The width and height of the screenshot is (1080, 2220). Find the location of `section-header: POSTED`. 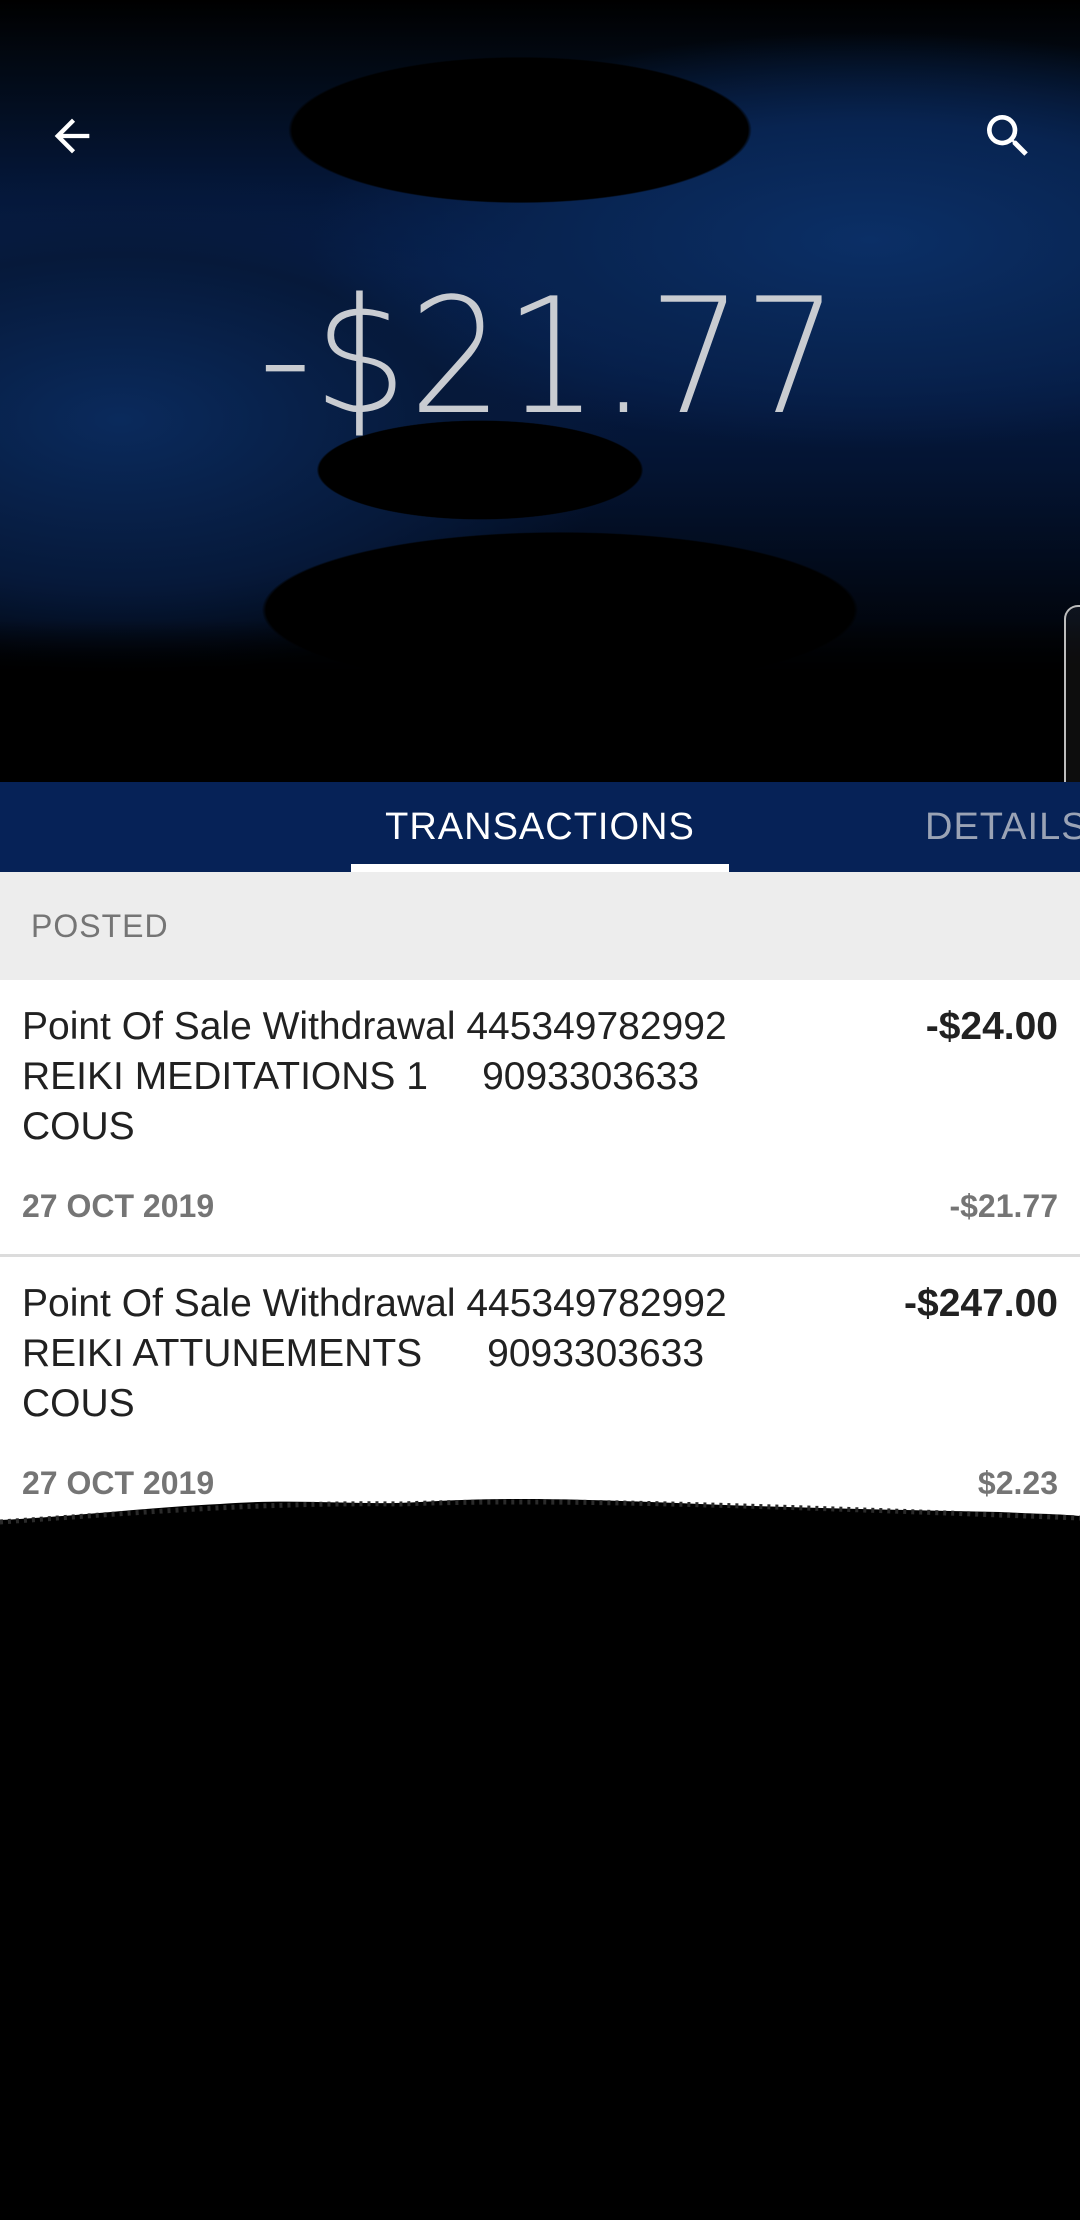

section-header: POSTED is located at coordinates (540, 926).